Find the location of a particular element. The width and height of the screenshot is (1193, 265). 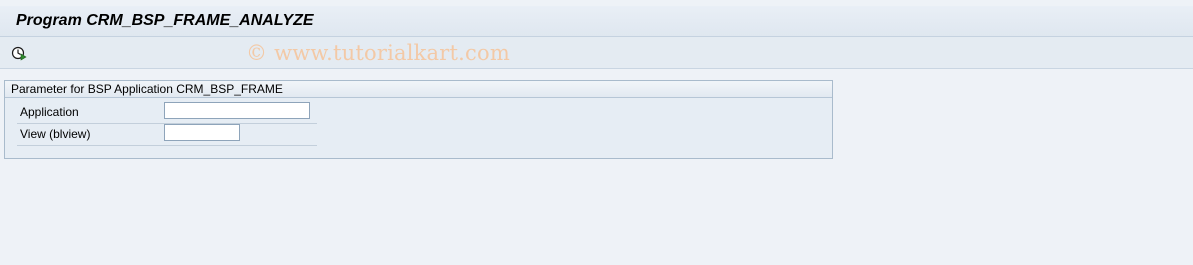

view-label: View (blview) is located at coordinates (55, 134).